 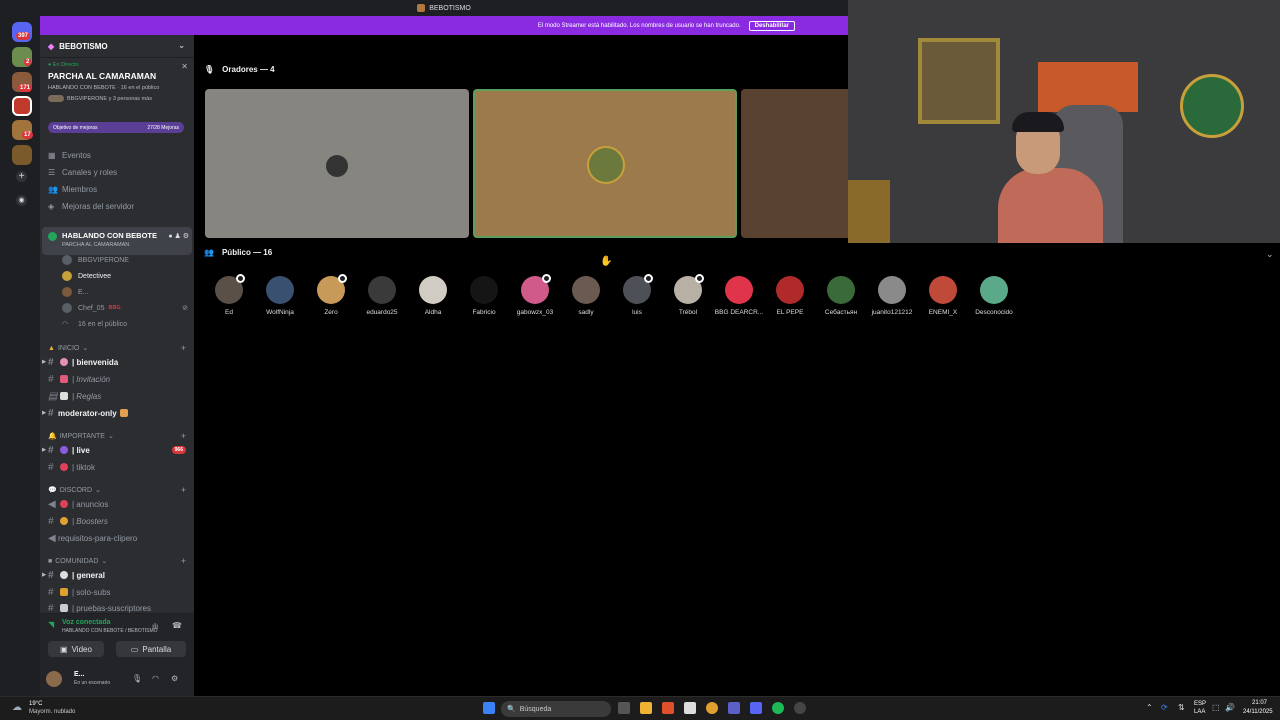 What do you see at coordinates (17, 707) in the screenshot?
I see `weather-icon: ☁` at bounding box center [17, 707].